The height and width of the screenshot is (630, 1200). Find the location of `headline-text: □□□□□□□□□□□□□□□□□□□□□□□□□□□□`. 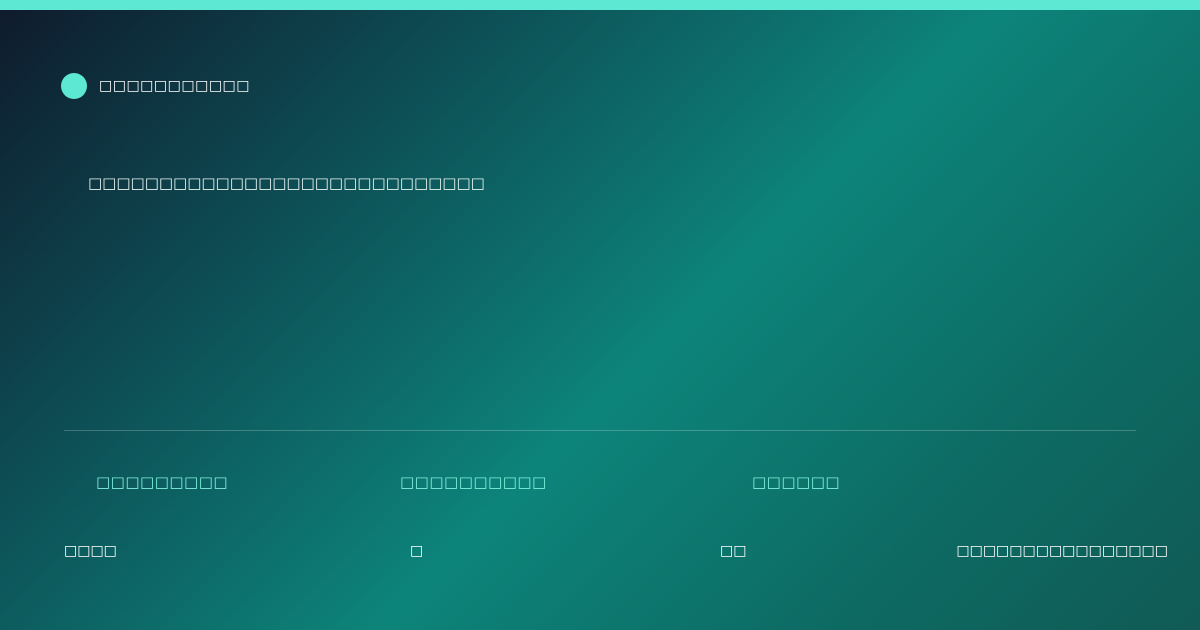

headline-text: □□□□□□□□□□□□□□□□□□□□□□□□□□□□ is located at coordinates (286, 183).